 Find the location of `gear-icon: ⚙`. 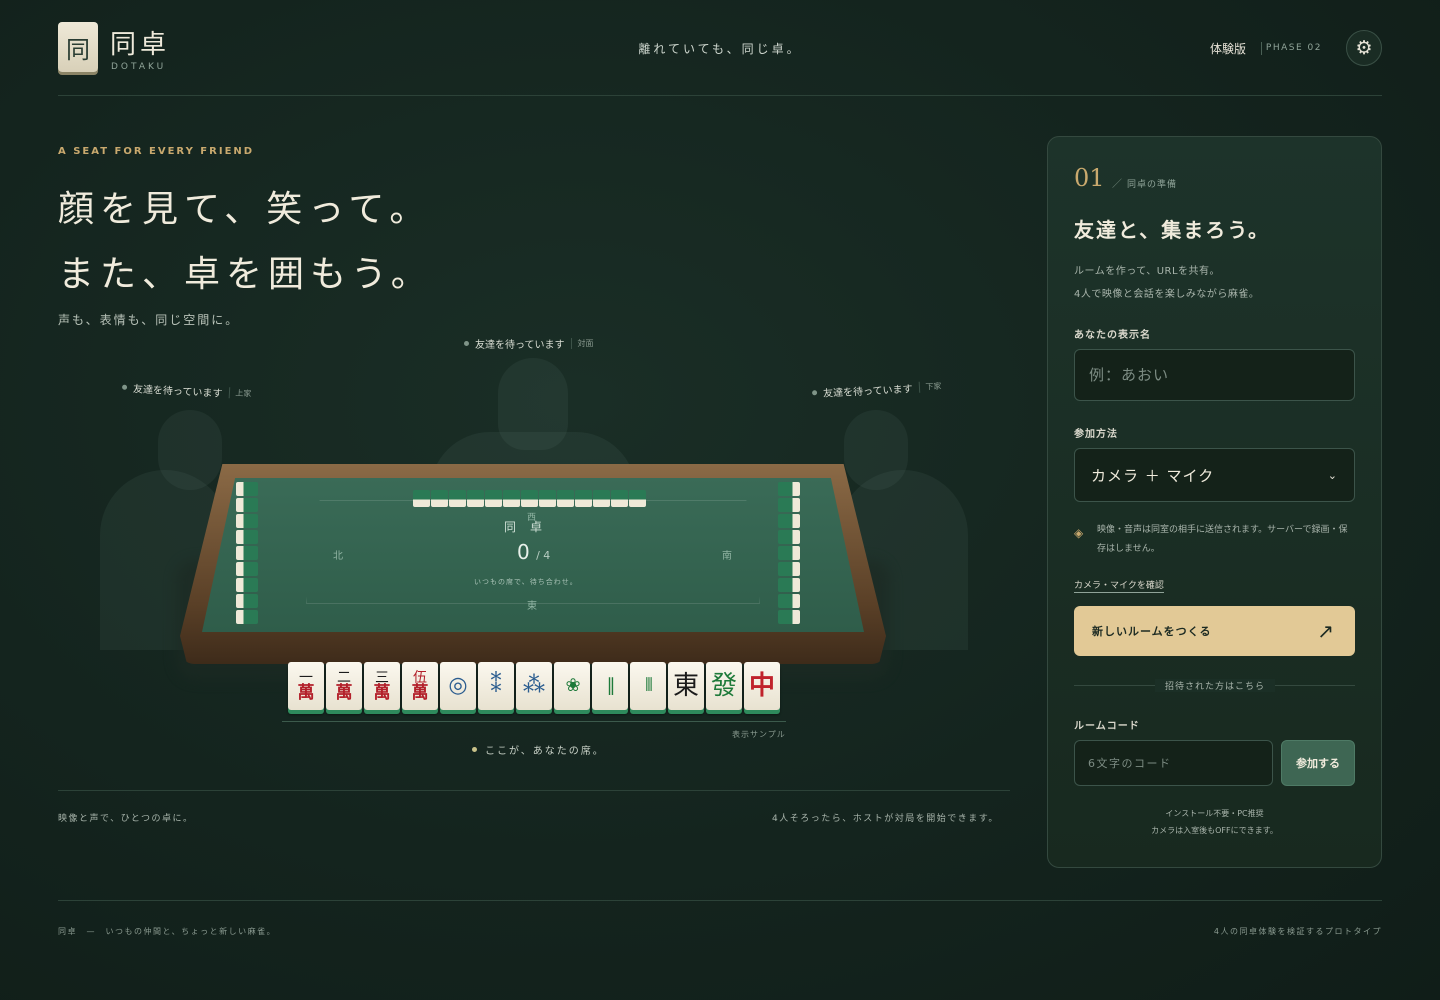

gear-icon: ⚙ is located at coordinates (1364, 48).